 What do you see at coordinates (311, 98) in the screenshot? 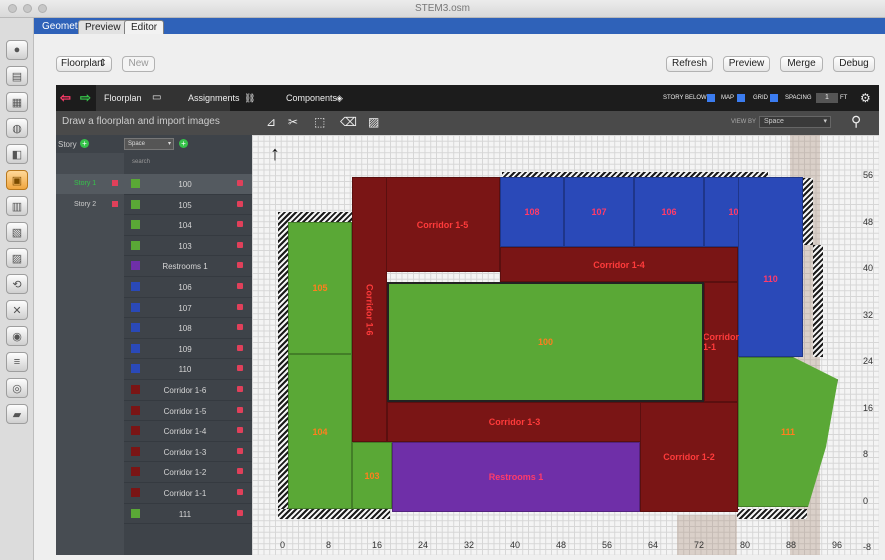
I see `components-crumb-label: Components` at bounding box center [311, 98].